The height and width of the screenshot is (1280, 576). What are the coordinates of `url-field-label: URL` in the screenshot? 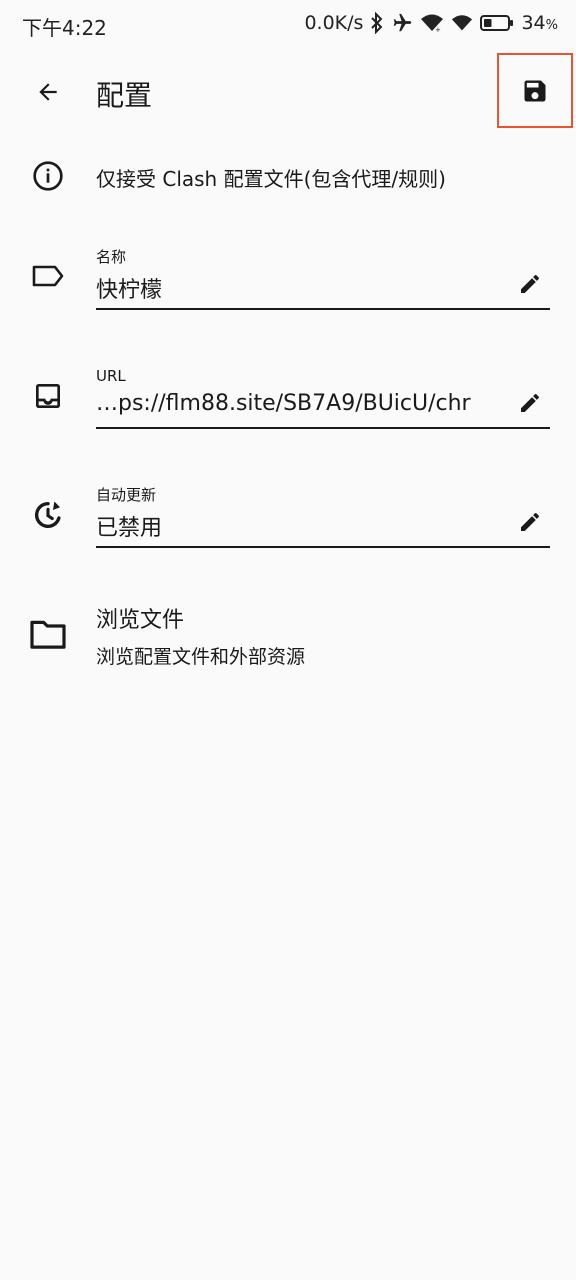 It's located at (111, 376).